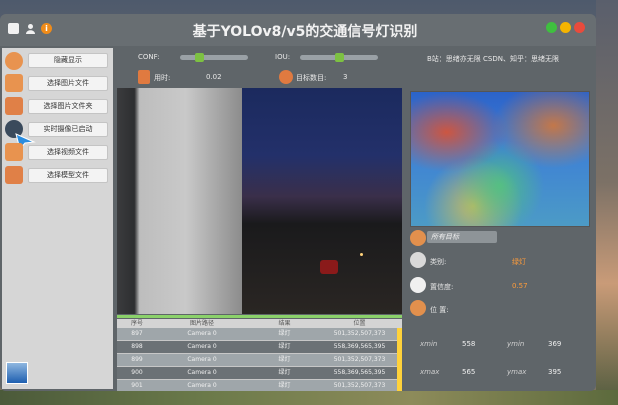  Describe the element at coordinates (430, 372) in the screenshot. I see `xmax-label: xmax` at that location.